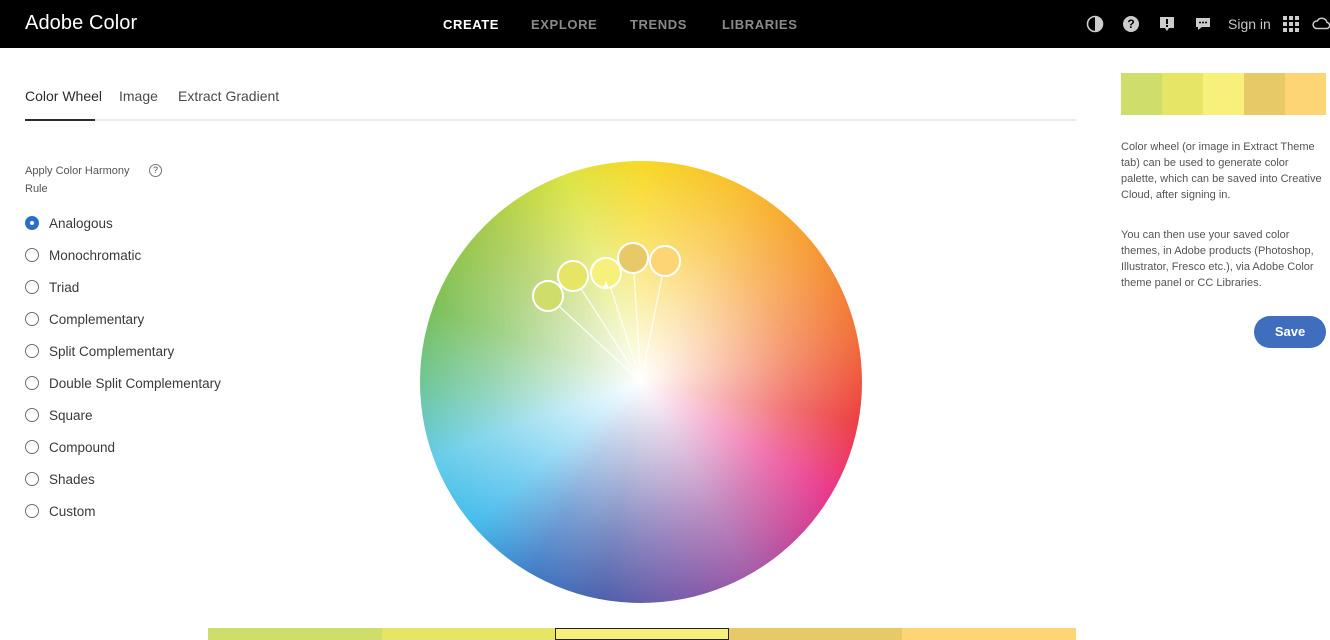  I want to click on color-swatch-selected, so click(642, 634).